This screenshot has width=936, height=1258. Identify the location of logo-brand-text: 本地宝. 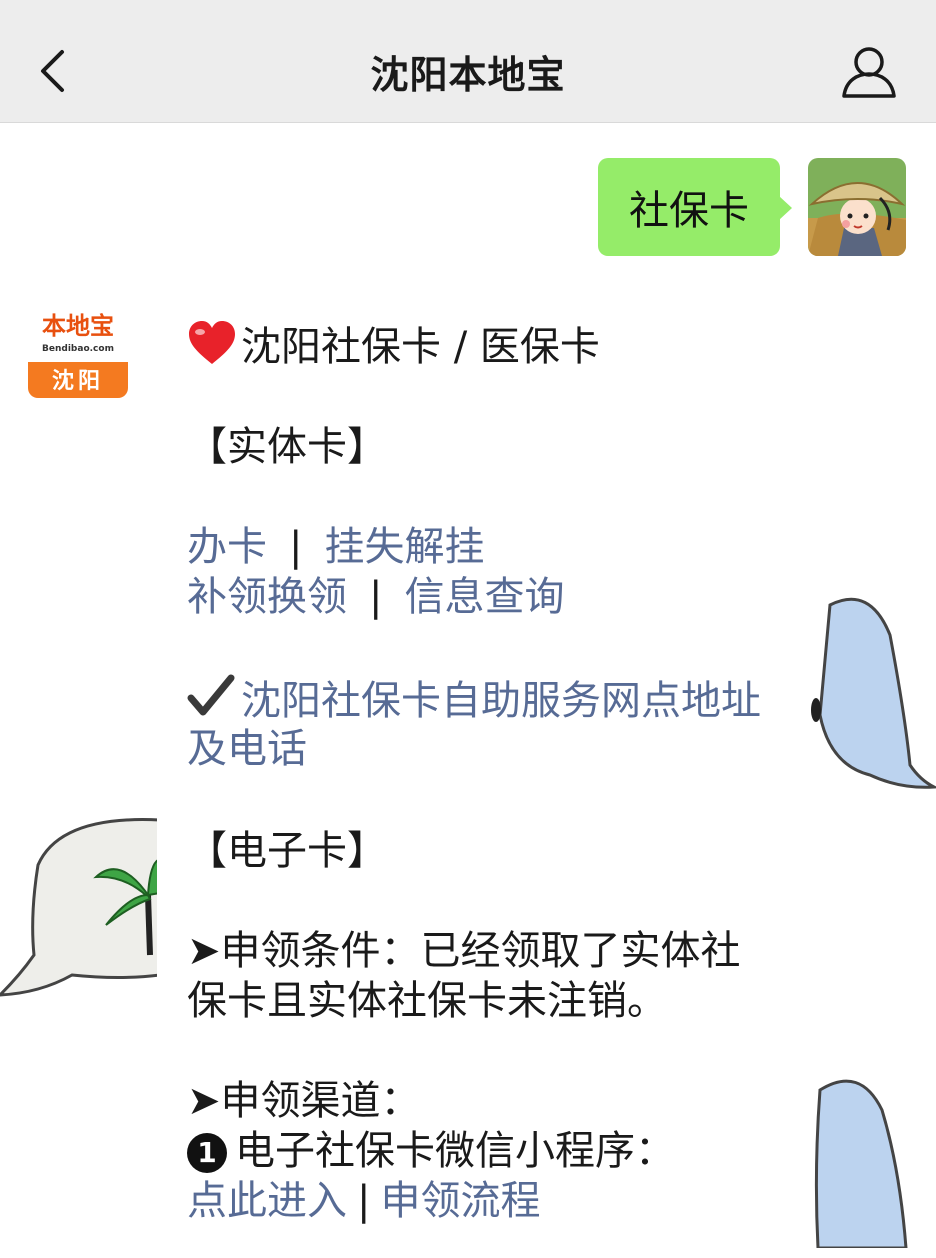
(78, 326).